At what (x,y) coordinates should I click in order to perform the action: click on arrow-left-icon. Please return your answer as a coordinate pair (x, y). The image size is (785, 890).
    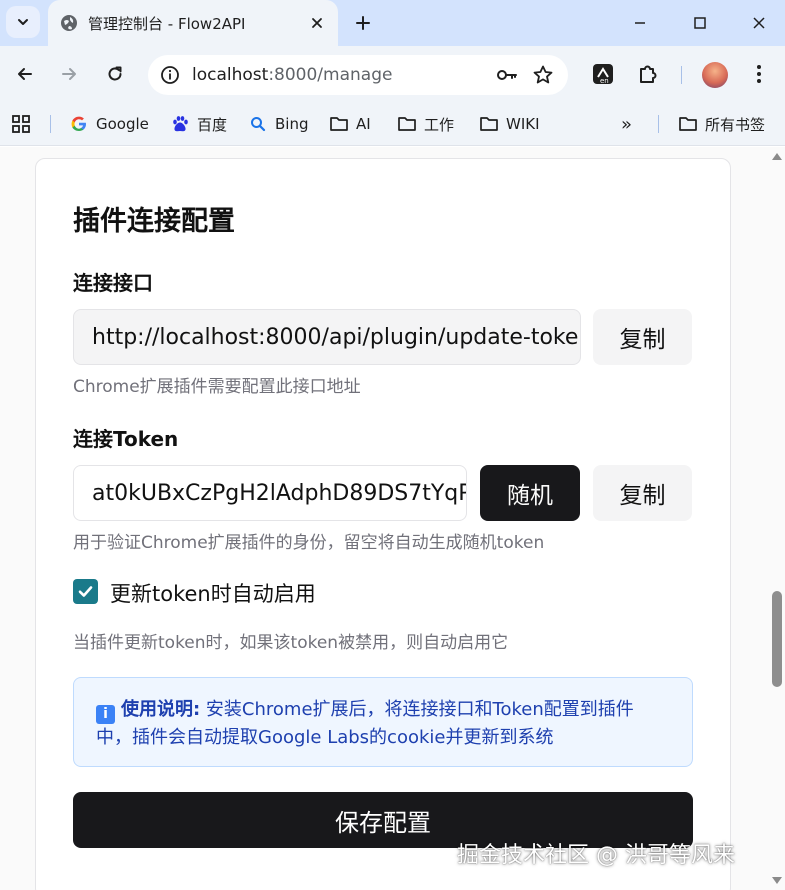
    Looking at the image, I should click on (25, 74).